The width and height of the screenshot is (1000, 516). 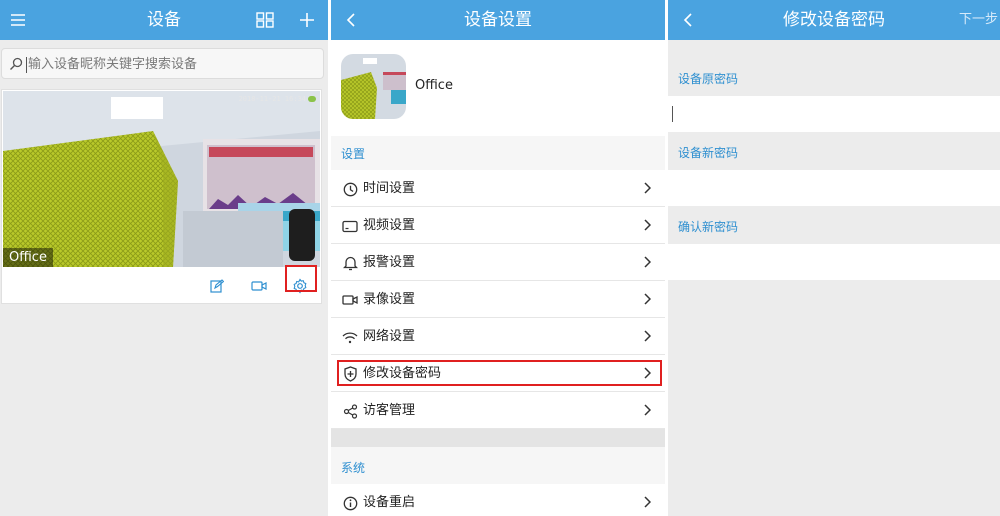 I want to click on page-title: 修改设备密码, so click(x=834, y=20).